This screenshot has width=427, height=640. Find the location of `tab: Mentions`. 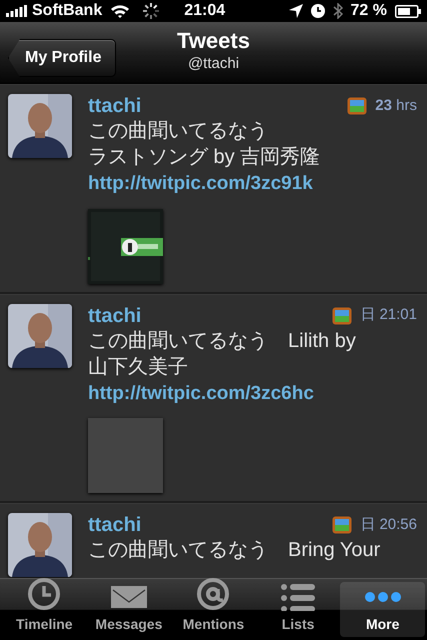

tab: Mentions is located at coordinates (213, 609).